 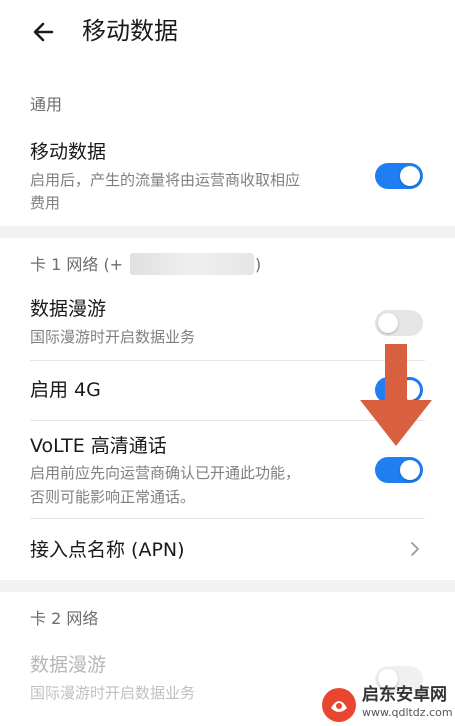 What do you see at coordinates (399, 470) in the screenshot?
I see `volte-toggle` at bounding box center [399, 470].